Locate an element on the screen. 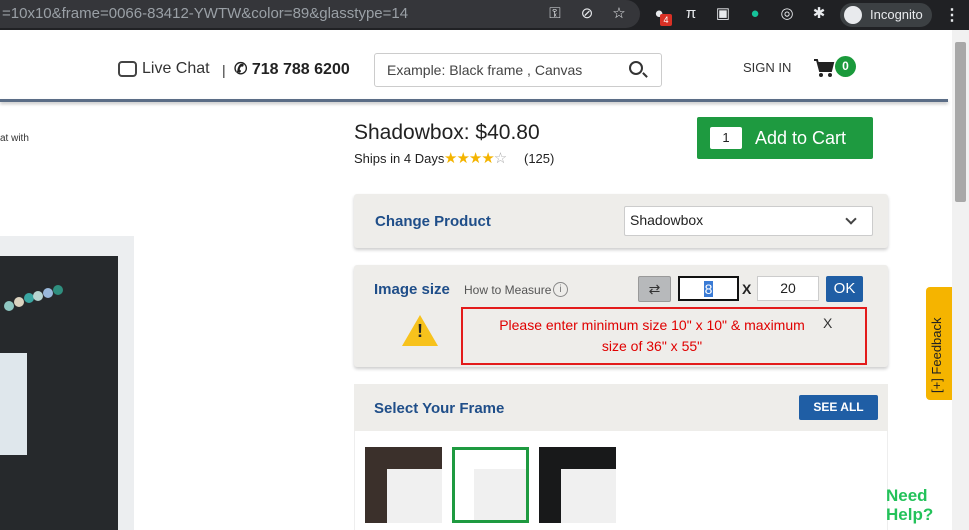  live-chat-link: Live Chat is located at coordinates (164, 69).